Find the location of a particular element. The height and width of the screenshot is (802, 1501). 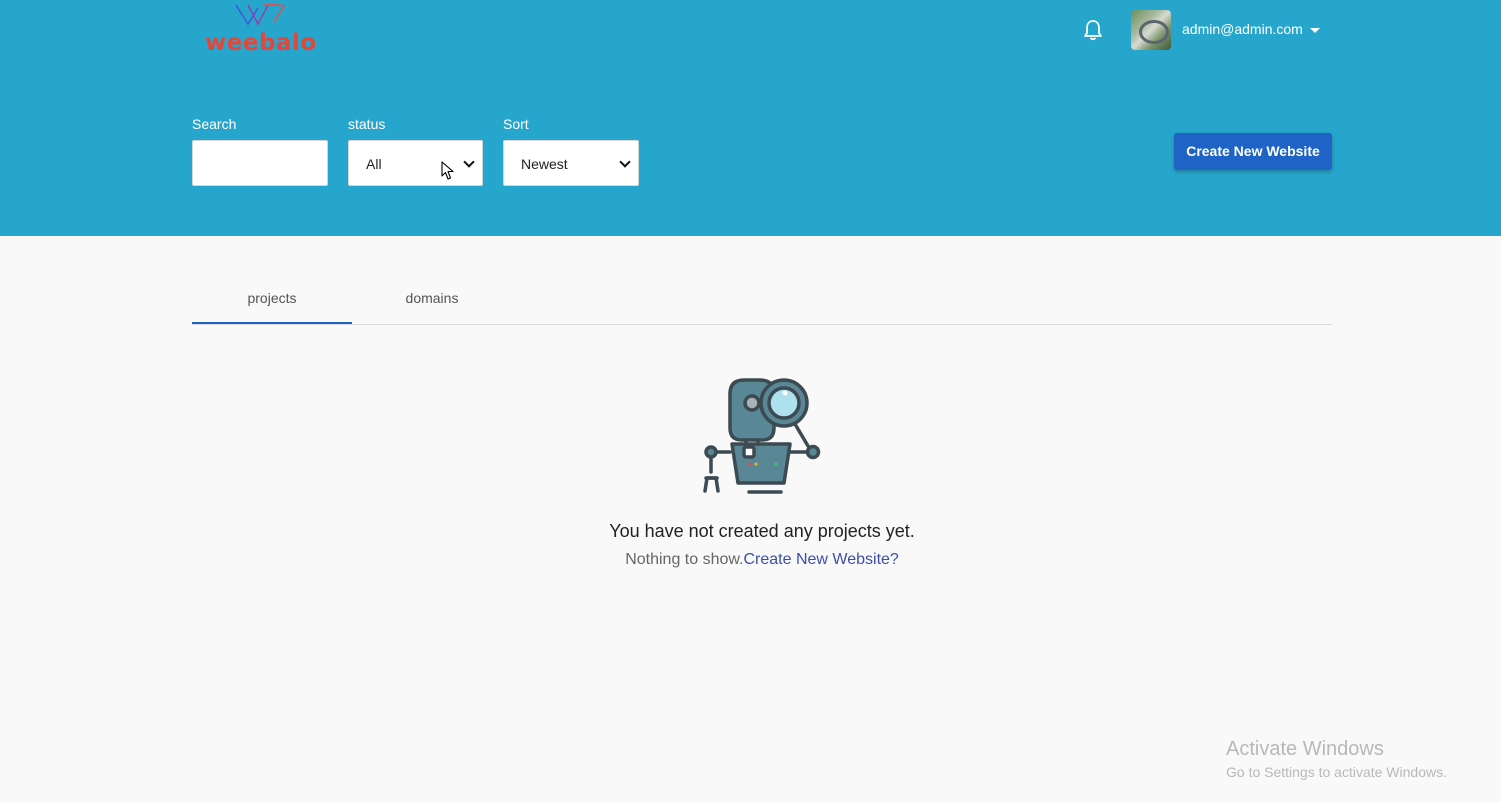

sort-select-value: Newest is located at coordinates (544, 164).